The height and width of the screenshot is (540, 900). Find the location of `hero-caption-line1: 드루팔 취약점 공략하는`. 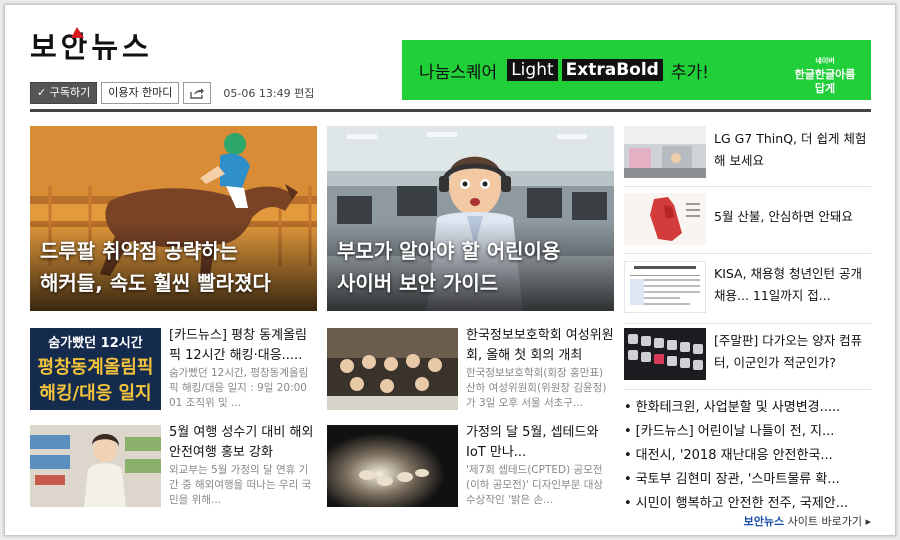

hero-caption-line1: 드루팔 취약점 공략하는 is located at coordinates (139, 251).